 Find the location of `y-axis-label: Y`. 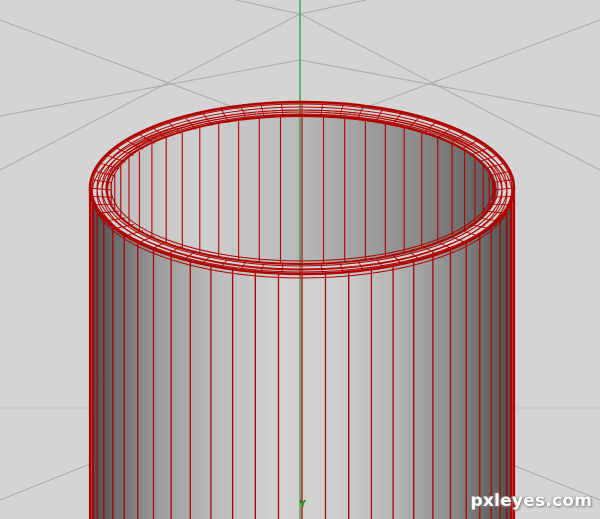

y-axis-label: Y is located at coordinates (303, 504).